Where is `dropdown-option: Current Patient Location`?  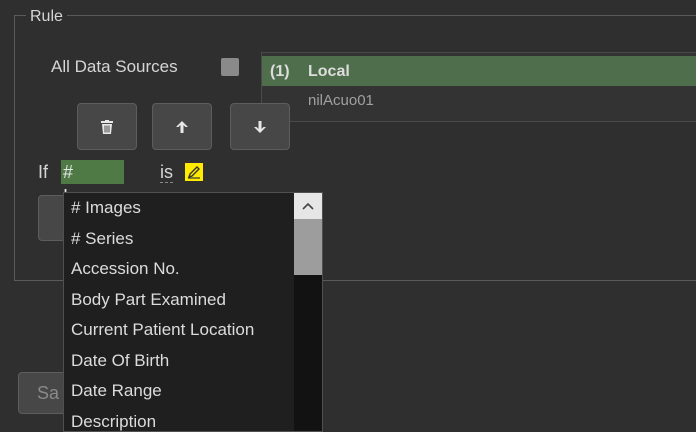
dropdown-option: Current Patient Location is located at coordinates (178, 330).